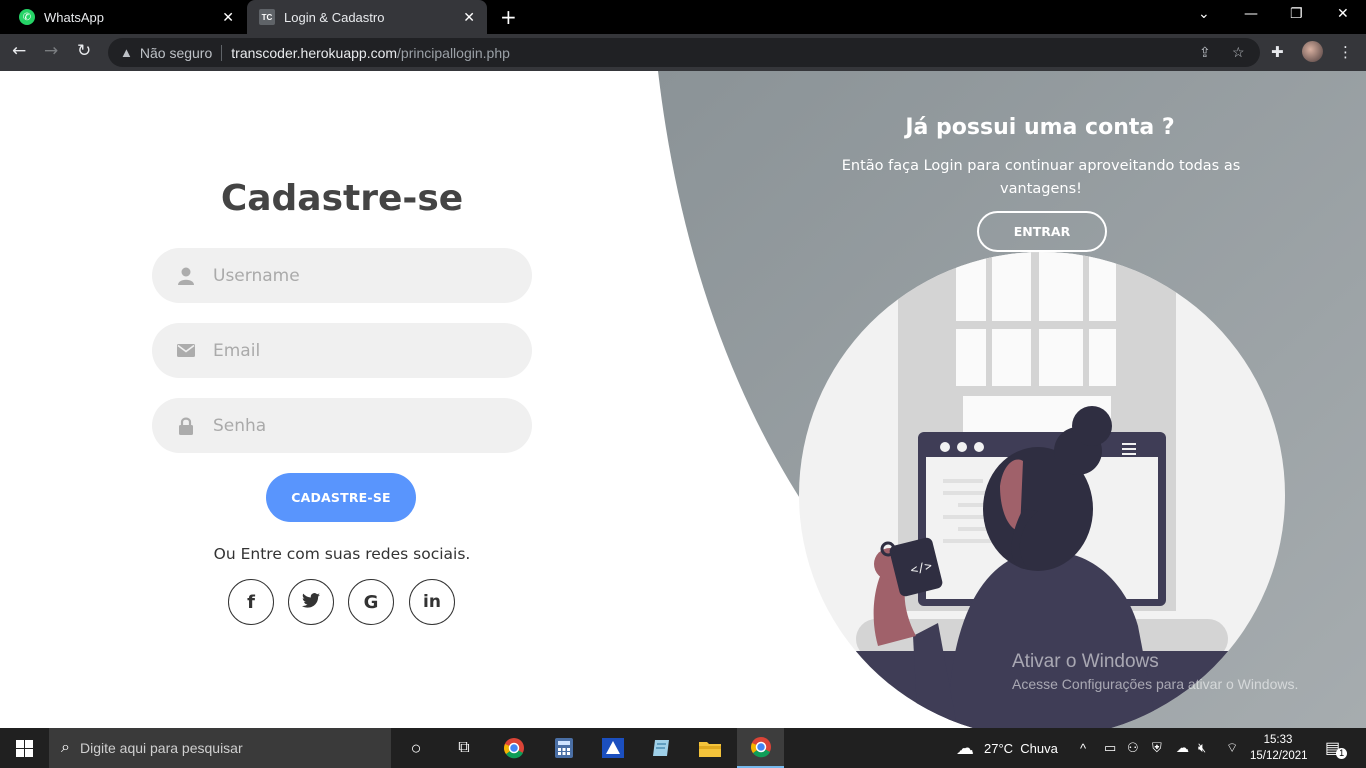  I want to click on close-window-button: ✕, so click(1343, 14).